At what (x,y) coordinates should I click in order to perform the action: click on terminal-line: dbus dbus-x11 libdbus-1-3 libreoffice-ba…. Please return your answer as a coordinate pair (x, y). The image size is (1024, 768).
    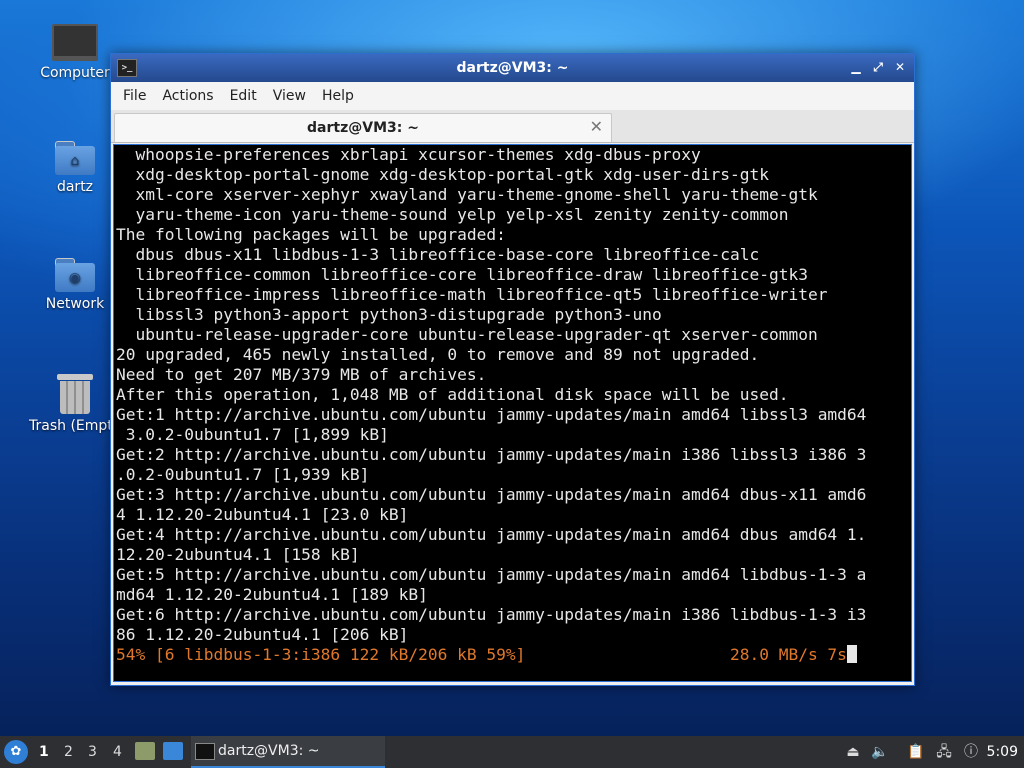
    Looking at the image, I should click on (438, 254).